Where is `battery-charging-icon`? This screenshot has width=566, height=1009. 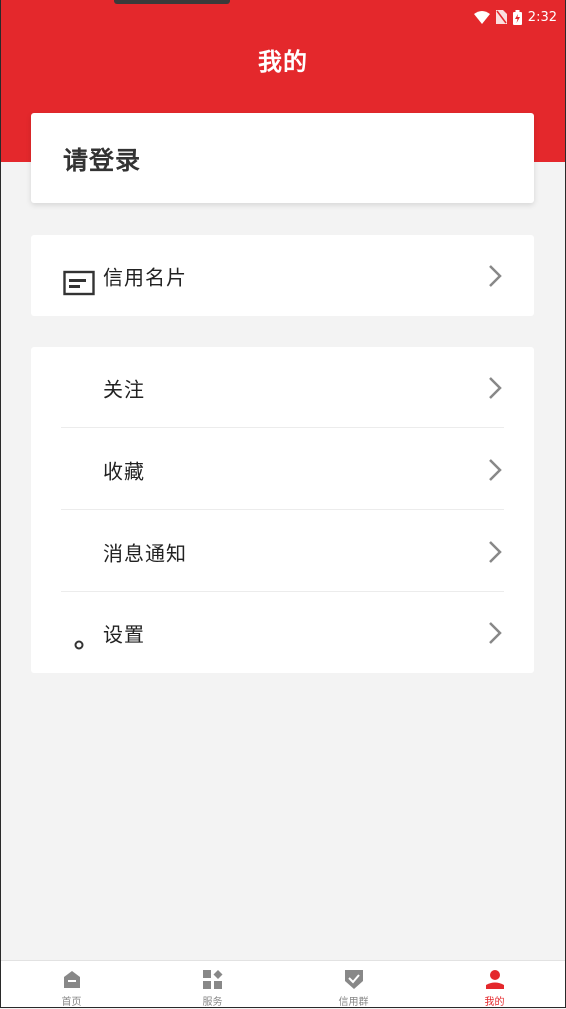 battery-charging-icon is located at coordinates (517, 17).